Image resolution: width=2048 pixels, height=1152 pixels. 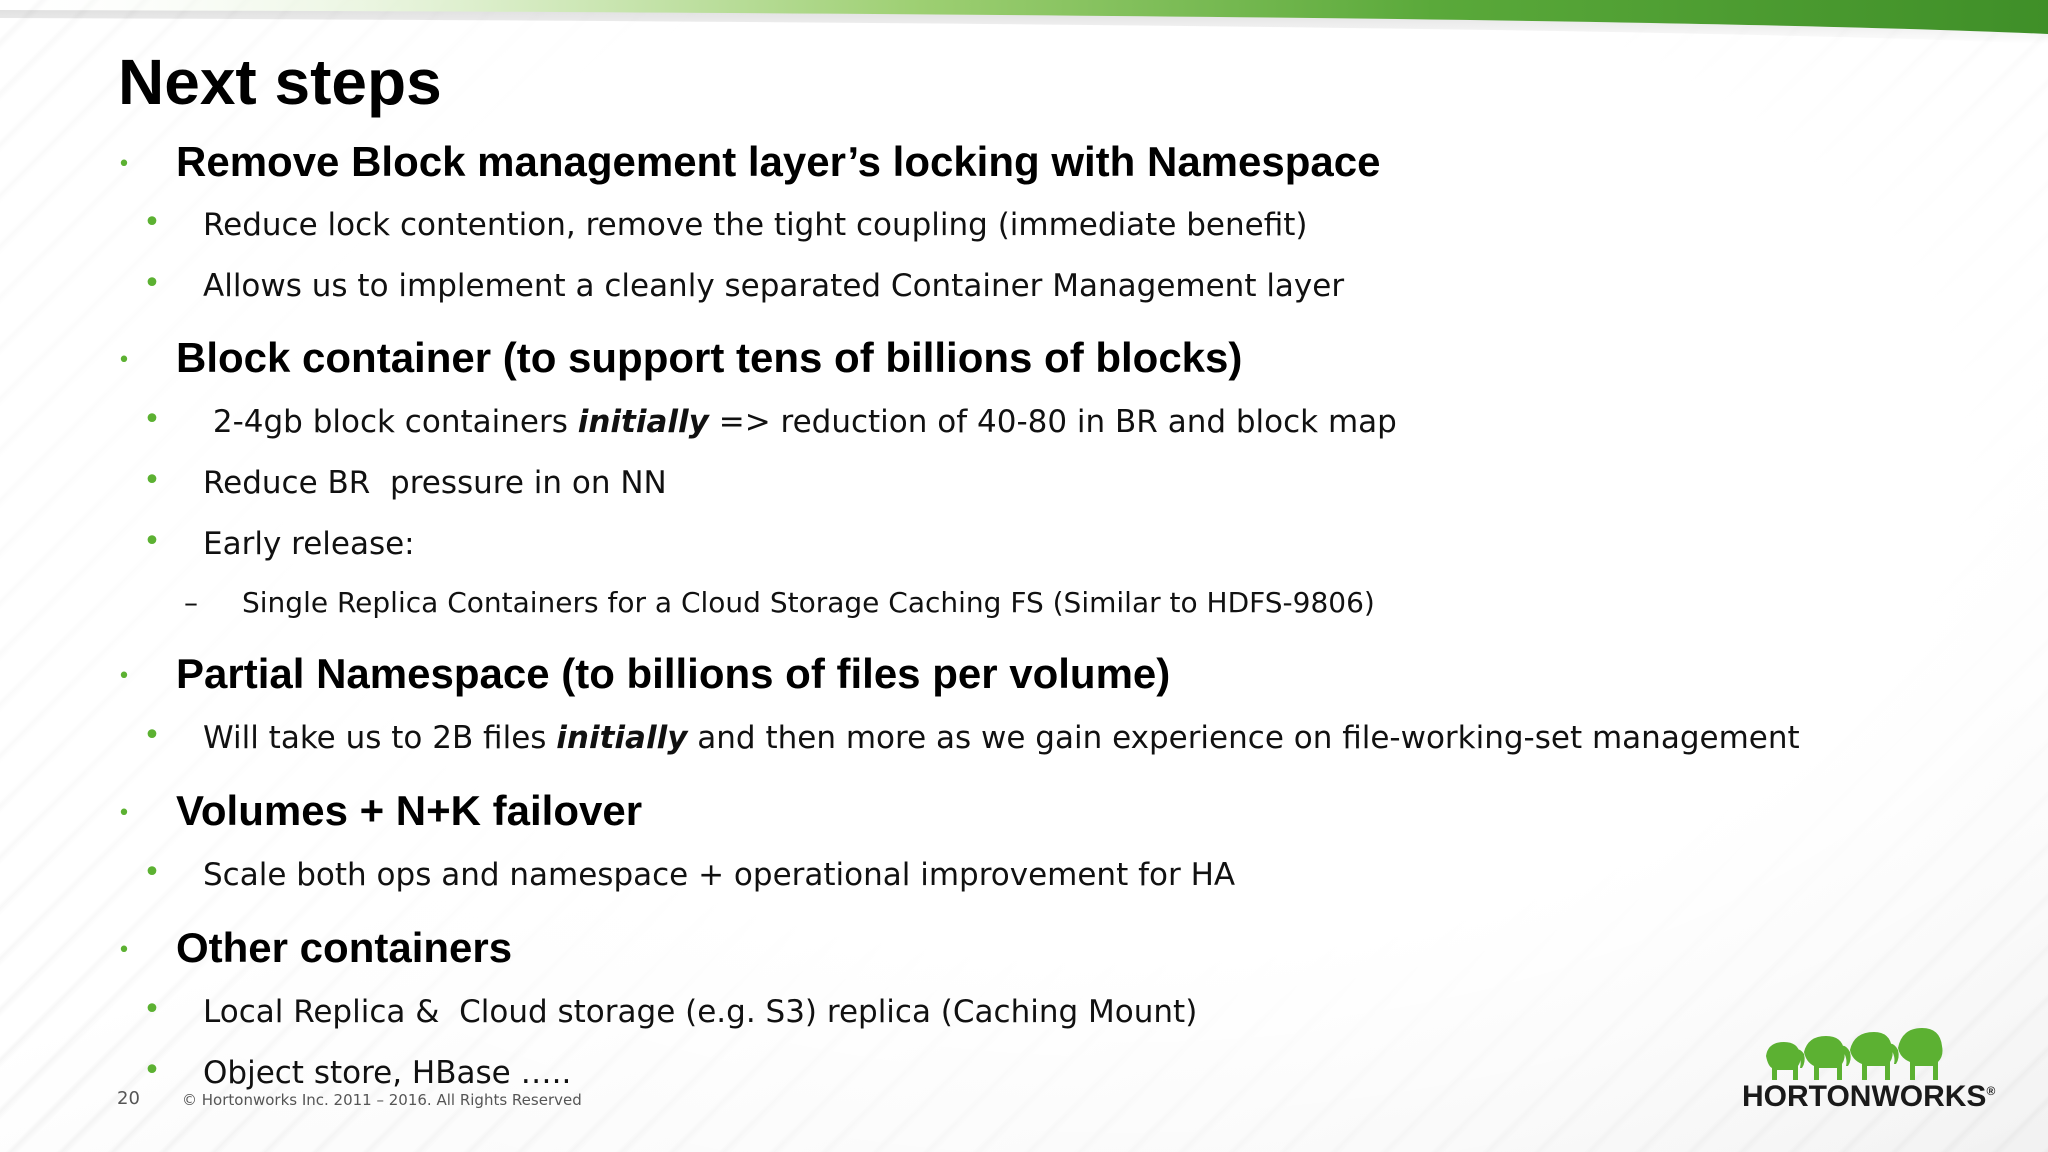 What do you see at coordinates (380, 738) in the screenshot?
I see `text-run: Will take us to 2B files` at bounding box center [380, 738].